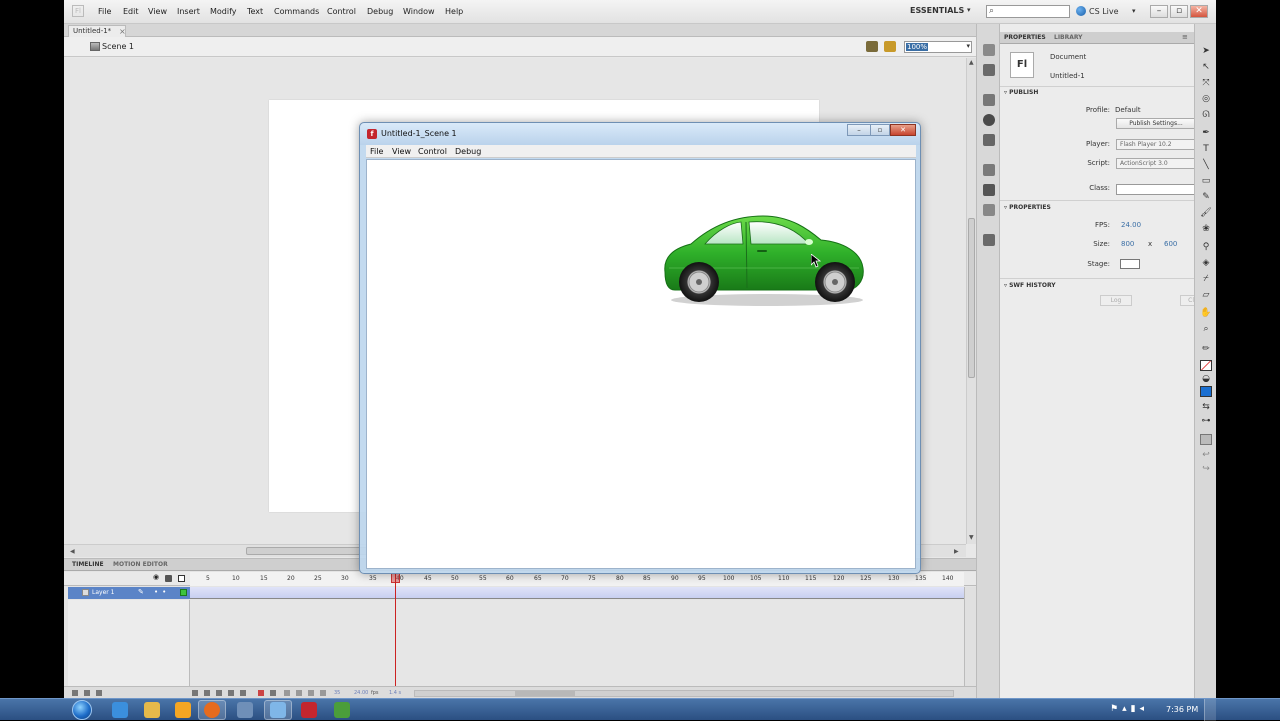 The image size is (1280, 721). What do you see at coordinates (118, 46) in the screenshot?
I see `scene-breadcrumb: Scene 1` at bounding box center [118, 46].